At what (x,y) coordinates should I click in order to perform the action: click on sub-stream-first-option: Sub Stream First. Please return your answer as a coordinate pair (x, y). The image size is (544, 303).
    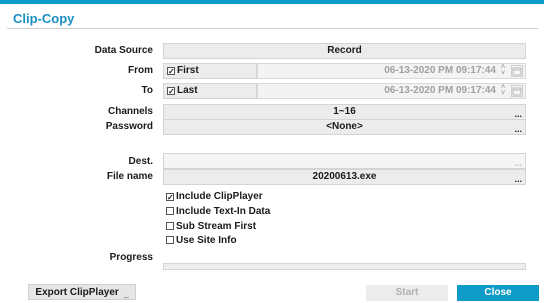
    Looking at the image, I should click on (211, 227).